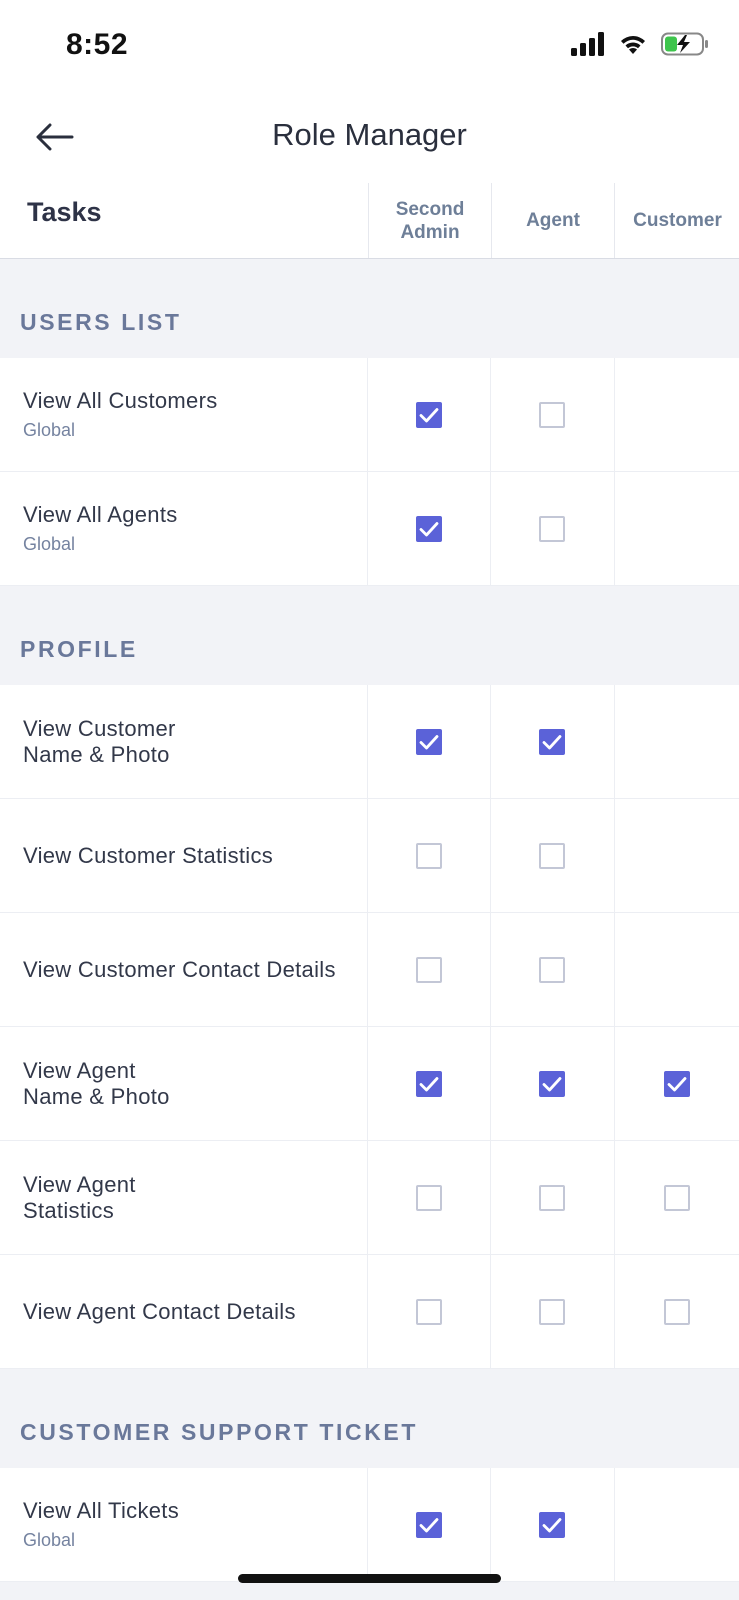  Describe the element at coordinates (219, 1432) in the screenshot. I see `section-title: CUSTOMER SUPPORT TICKET` at that location.